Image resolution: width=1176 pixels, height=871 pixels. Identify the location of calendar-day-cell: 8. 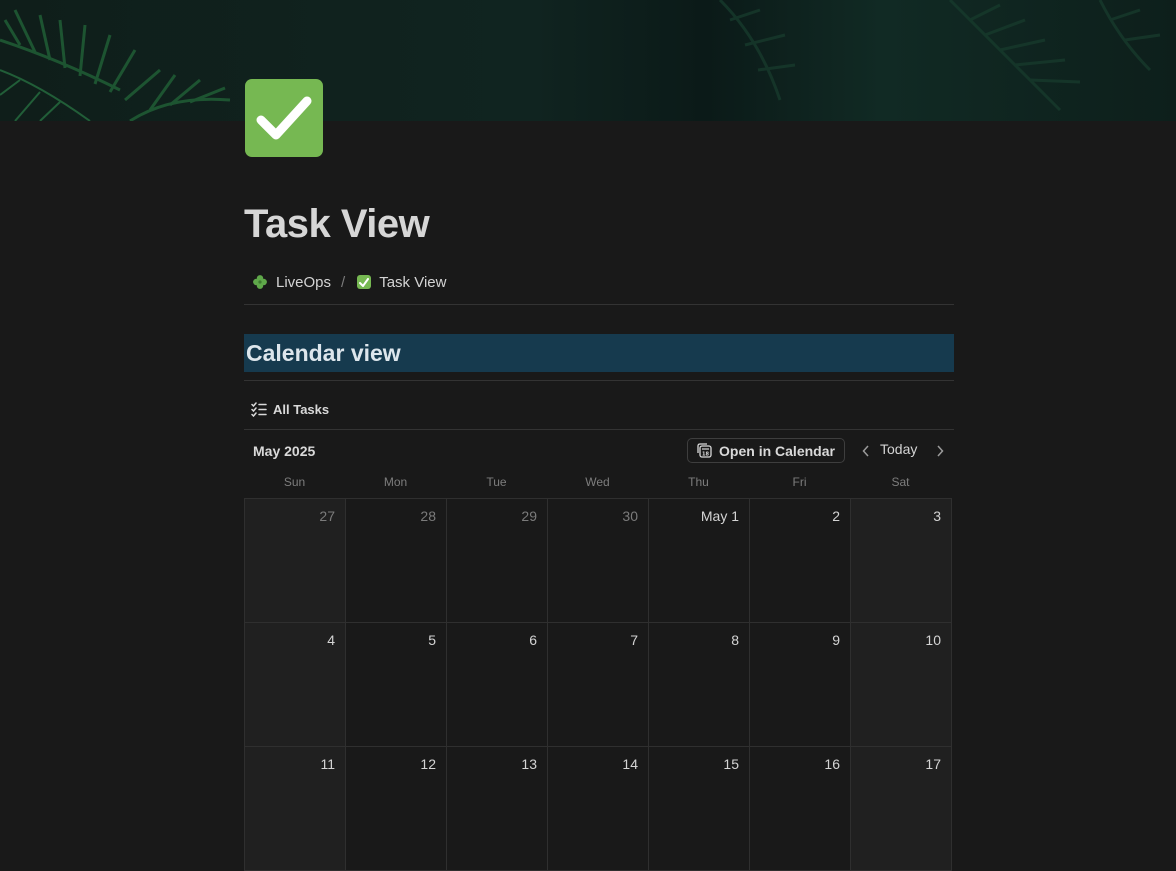
(699, 685).